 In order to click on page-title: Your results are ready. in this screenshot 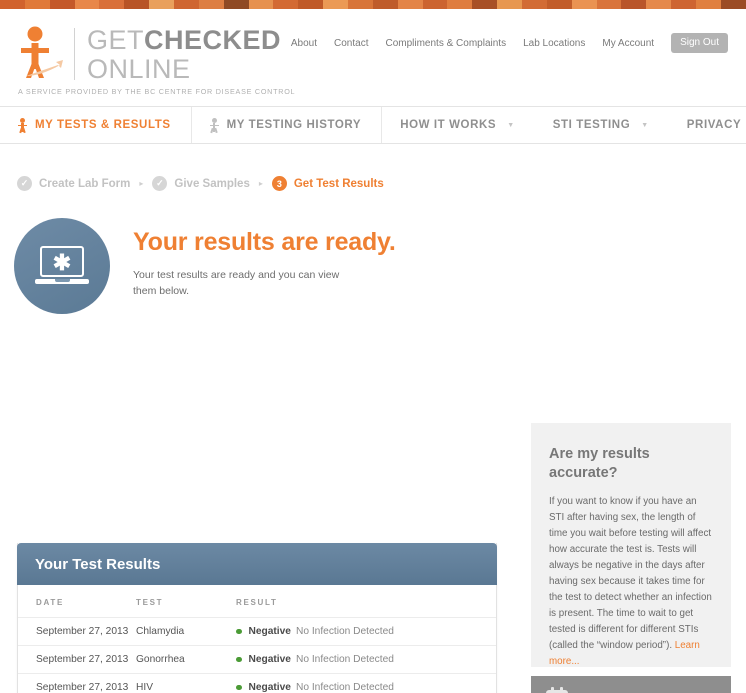, I will do `click(264, 242)`.